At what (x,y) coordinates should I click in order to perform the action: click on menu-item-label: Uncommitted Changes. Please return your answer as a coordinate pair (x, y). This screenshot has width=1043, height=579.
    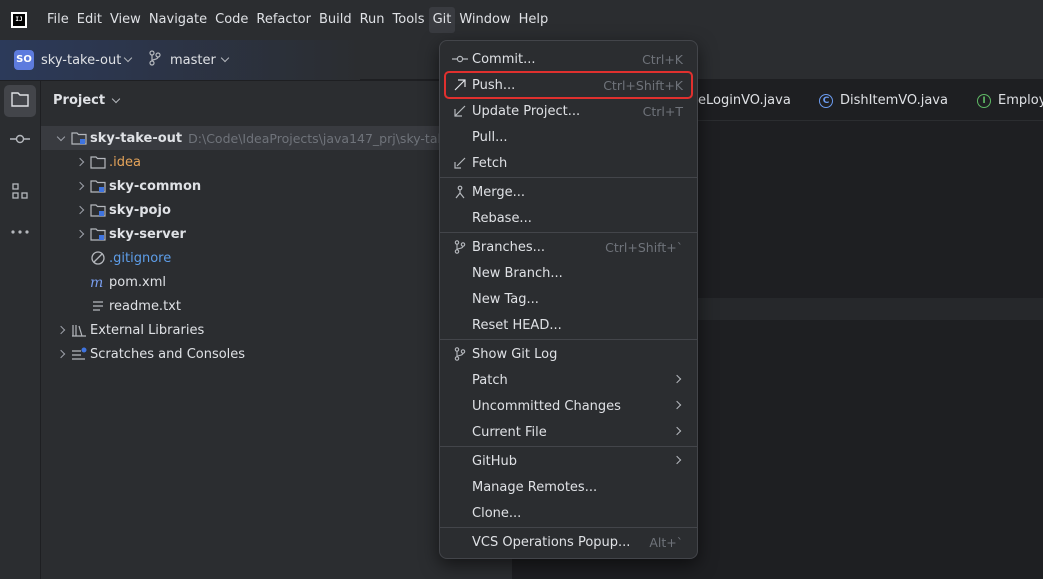
    Looking at the image, I should click on (546, 406).